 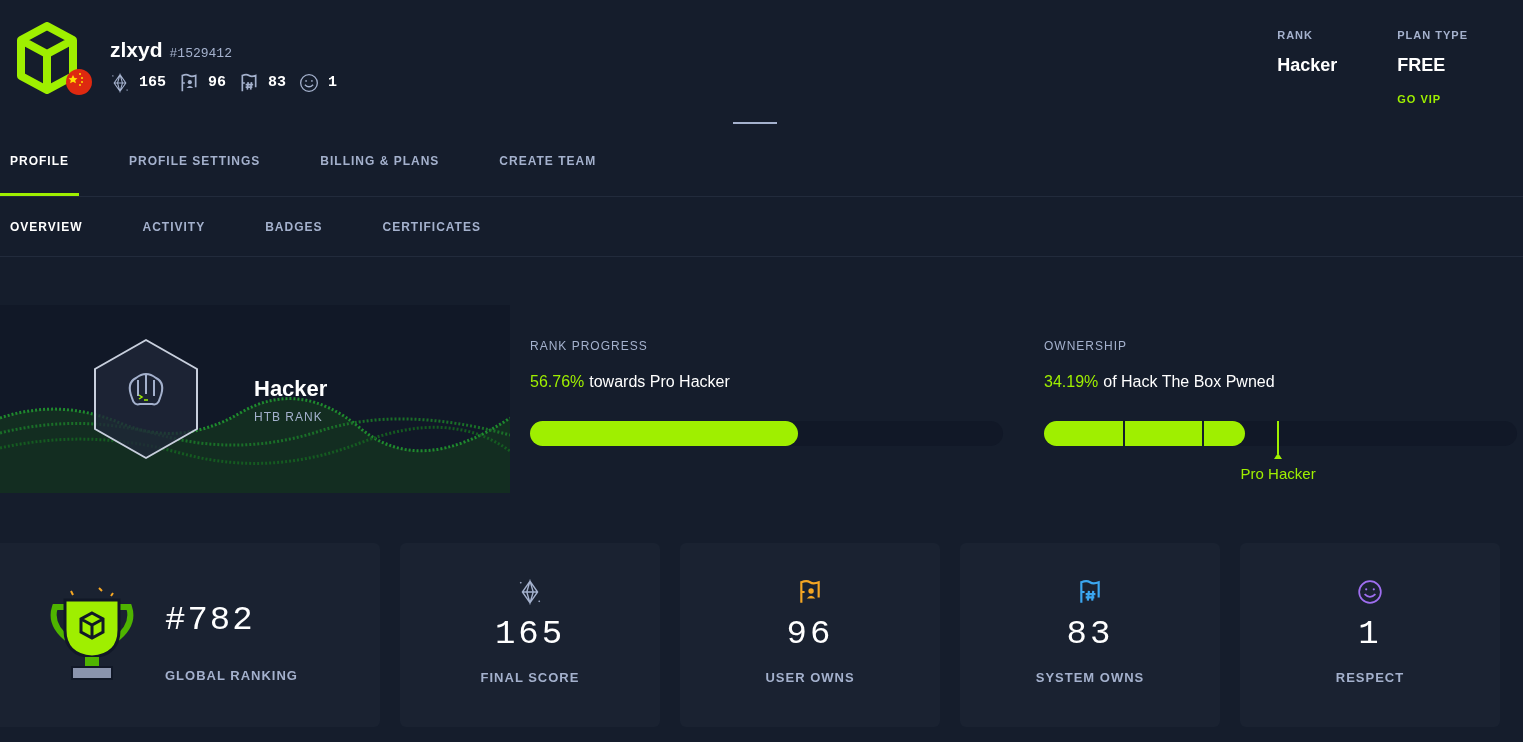 I want to click on percent-value: 56.76%, so click(x=557, y=382).